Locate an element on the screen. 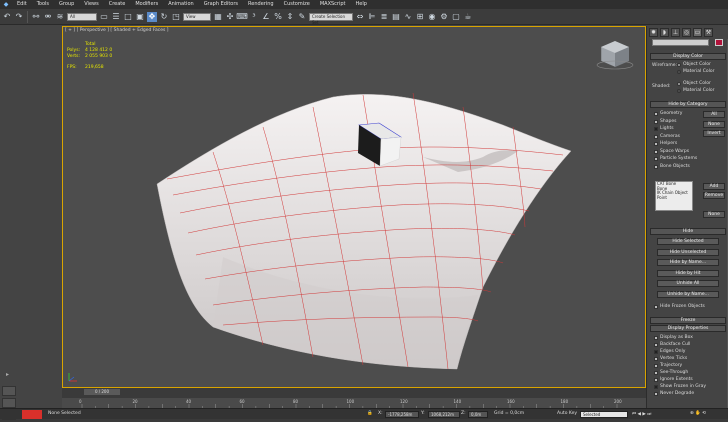 The height and width of the screenshot is (422, 728). rendered-frame-icon: ▢ is located at coordinates (456, 17).